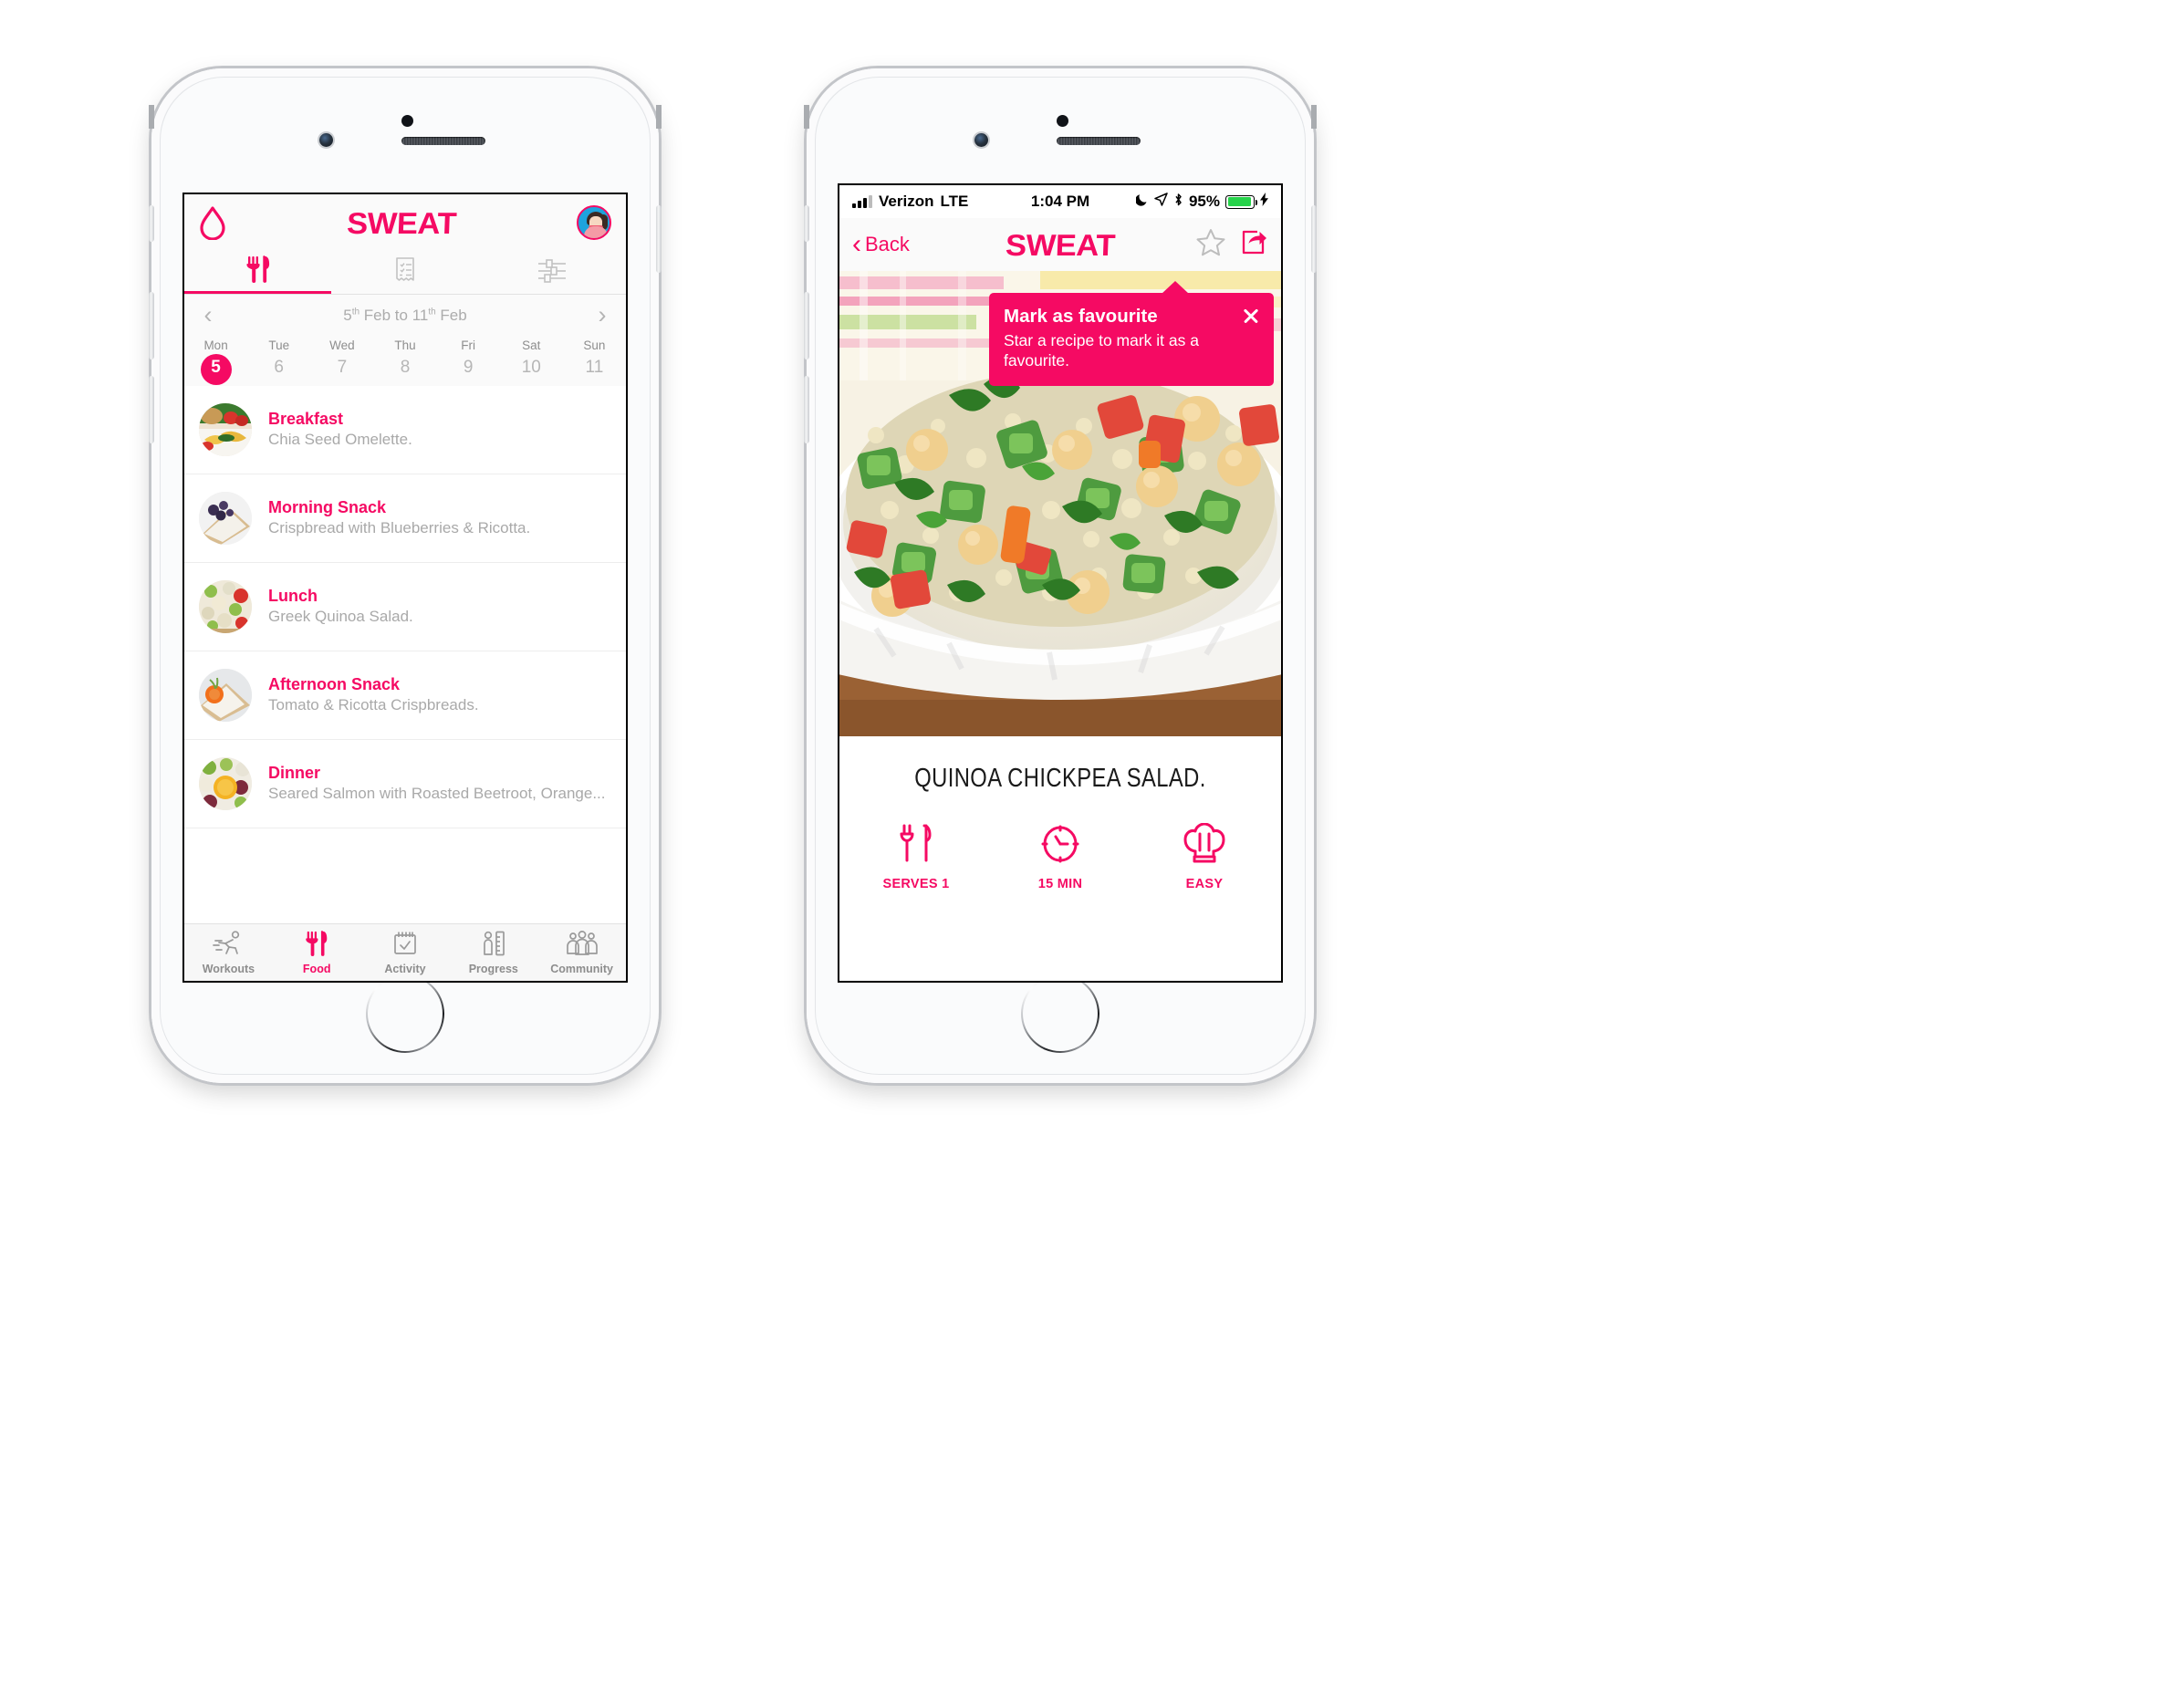 The width and height of the screenshot is (2157, 1708). I want to click on day-number-row: 5 6 7 8 9 10 11, so click(405, 370).